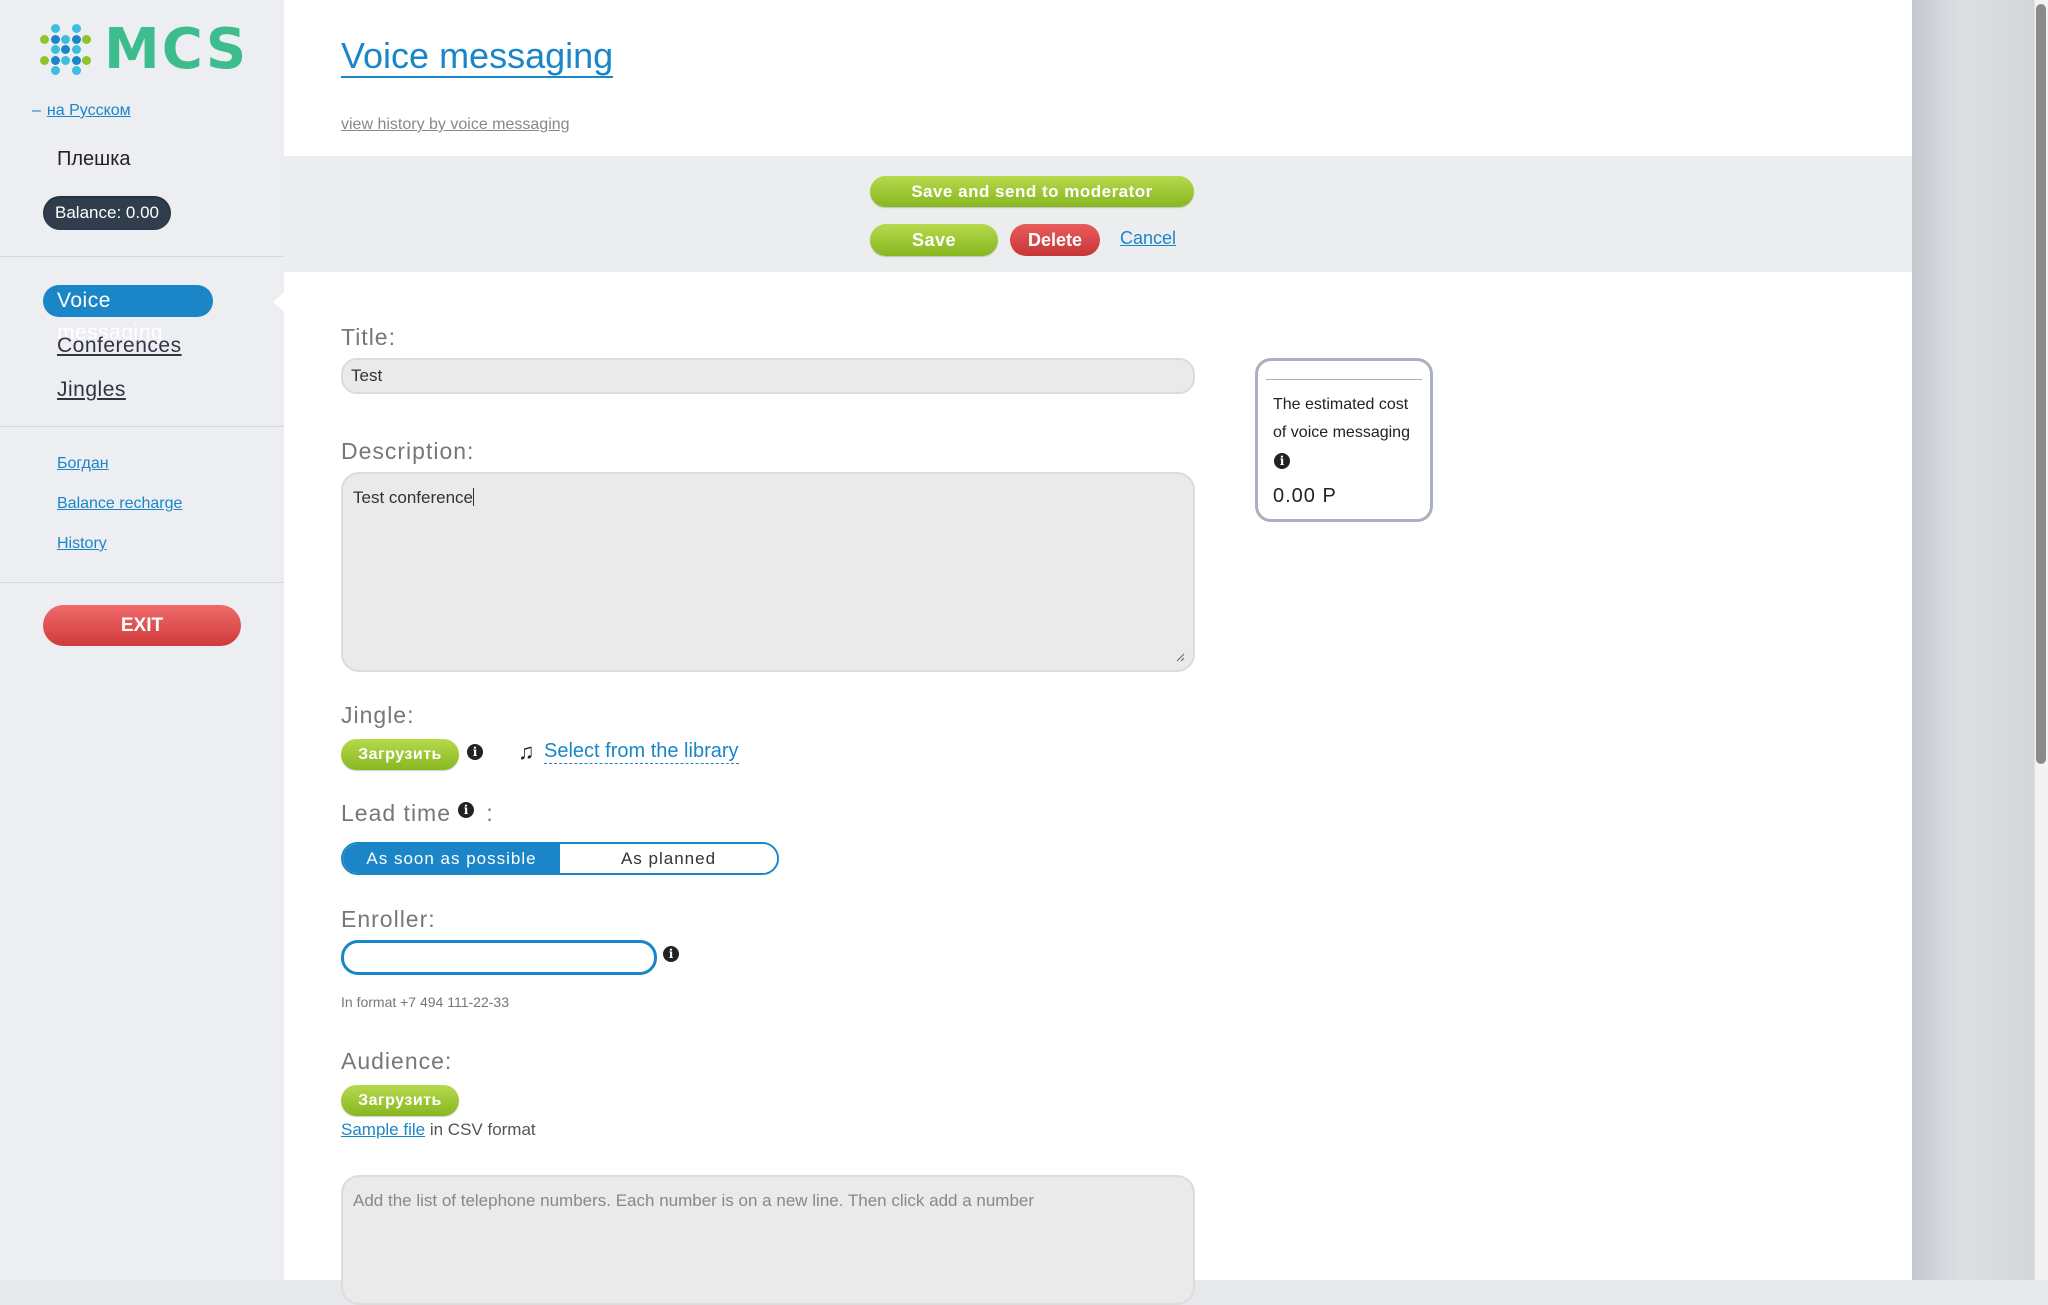  I want to click on sample-file-suffix: in CSV format, so click(480, 1129).